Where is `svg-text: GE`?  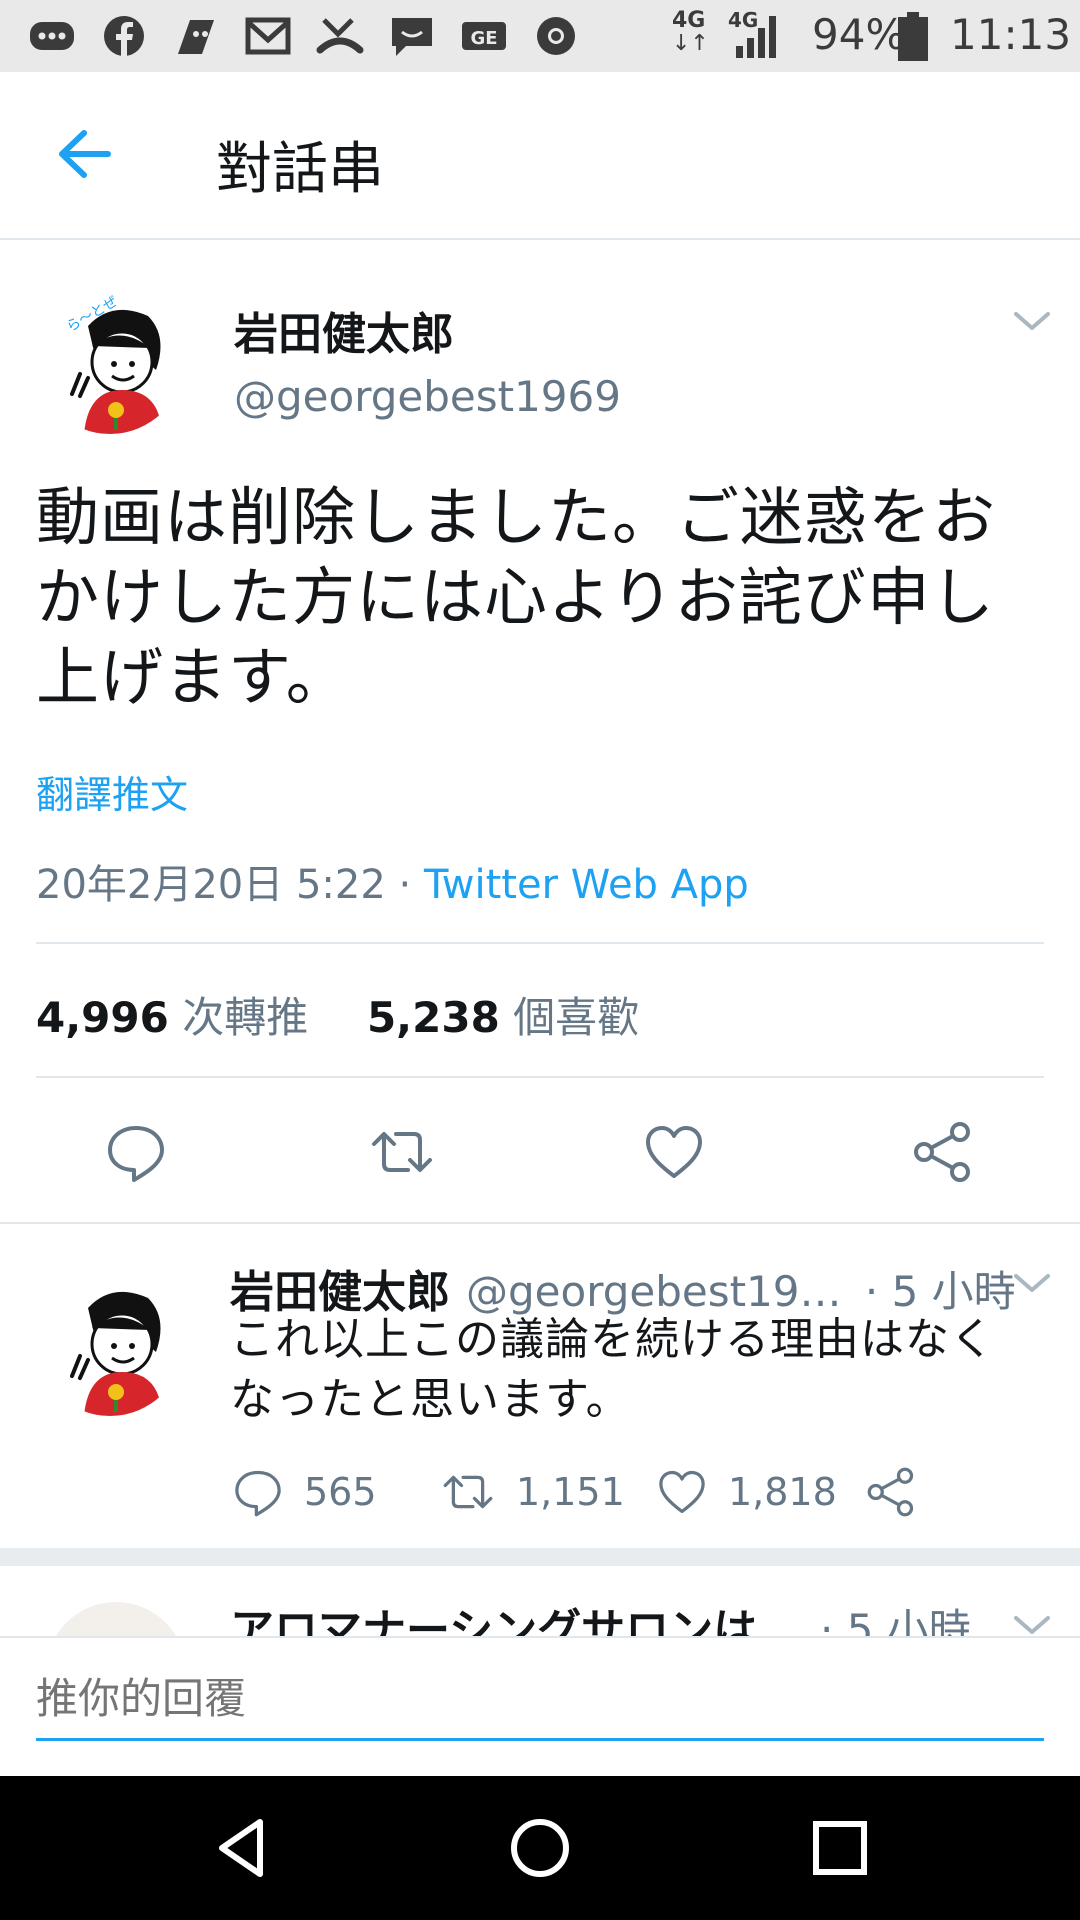
svg-text: GE is located at coordinates (483, 38).